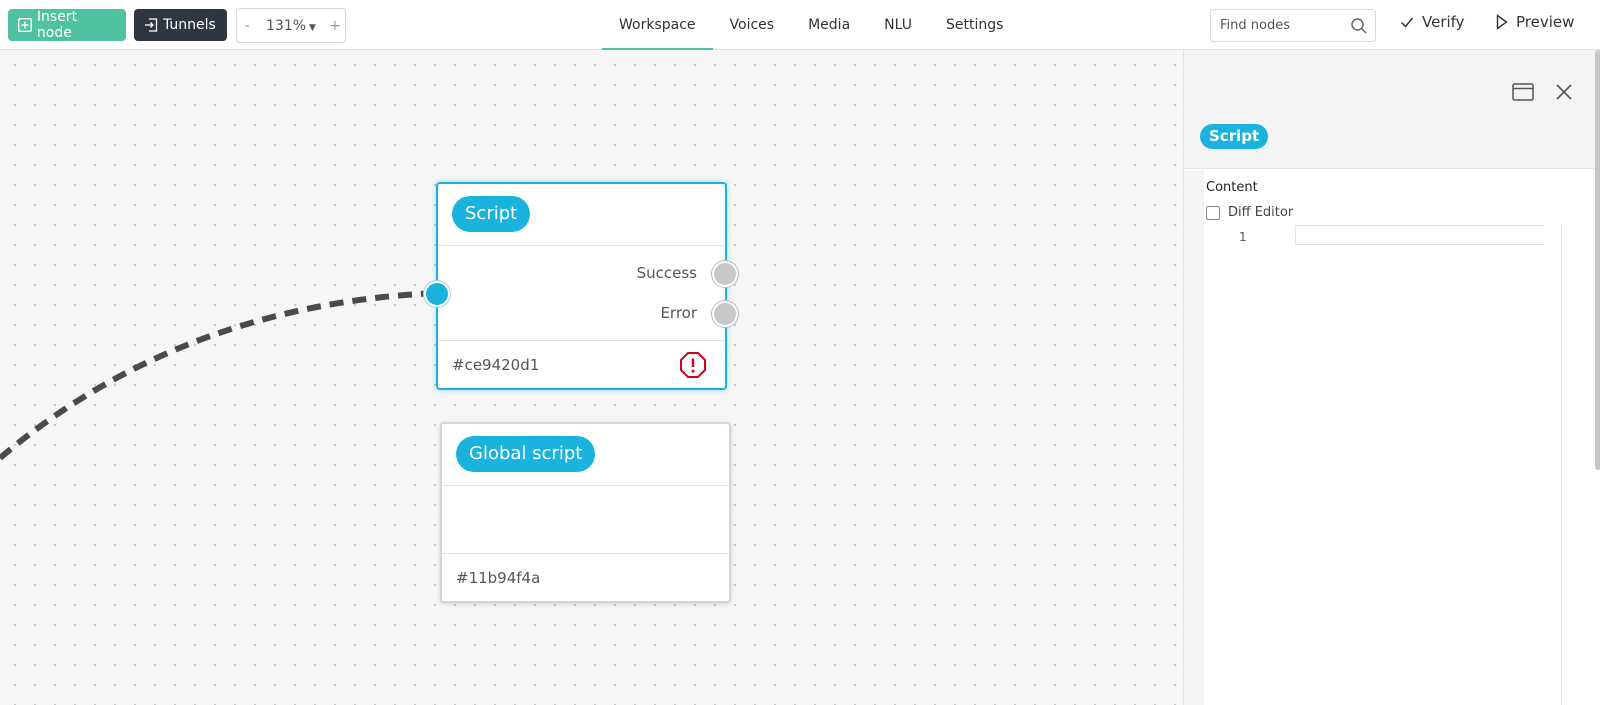 This screenshot has height=705, width=1600. I want to click on tab-workspace: Workspace, so click(657, 25).